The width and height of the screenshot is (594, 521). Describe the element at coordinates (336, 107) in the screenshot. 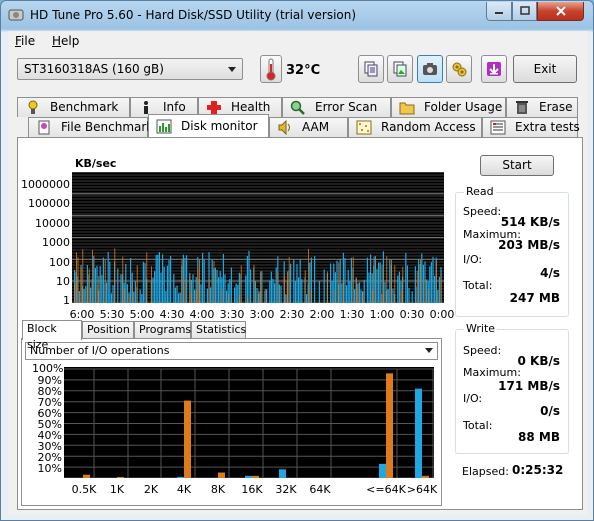

I see `tab-error-scan: Error Scan` at that location.